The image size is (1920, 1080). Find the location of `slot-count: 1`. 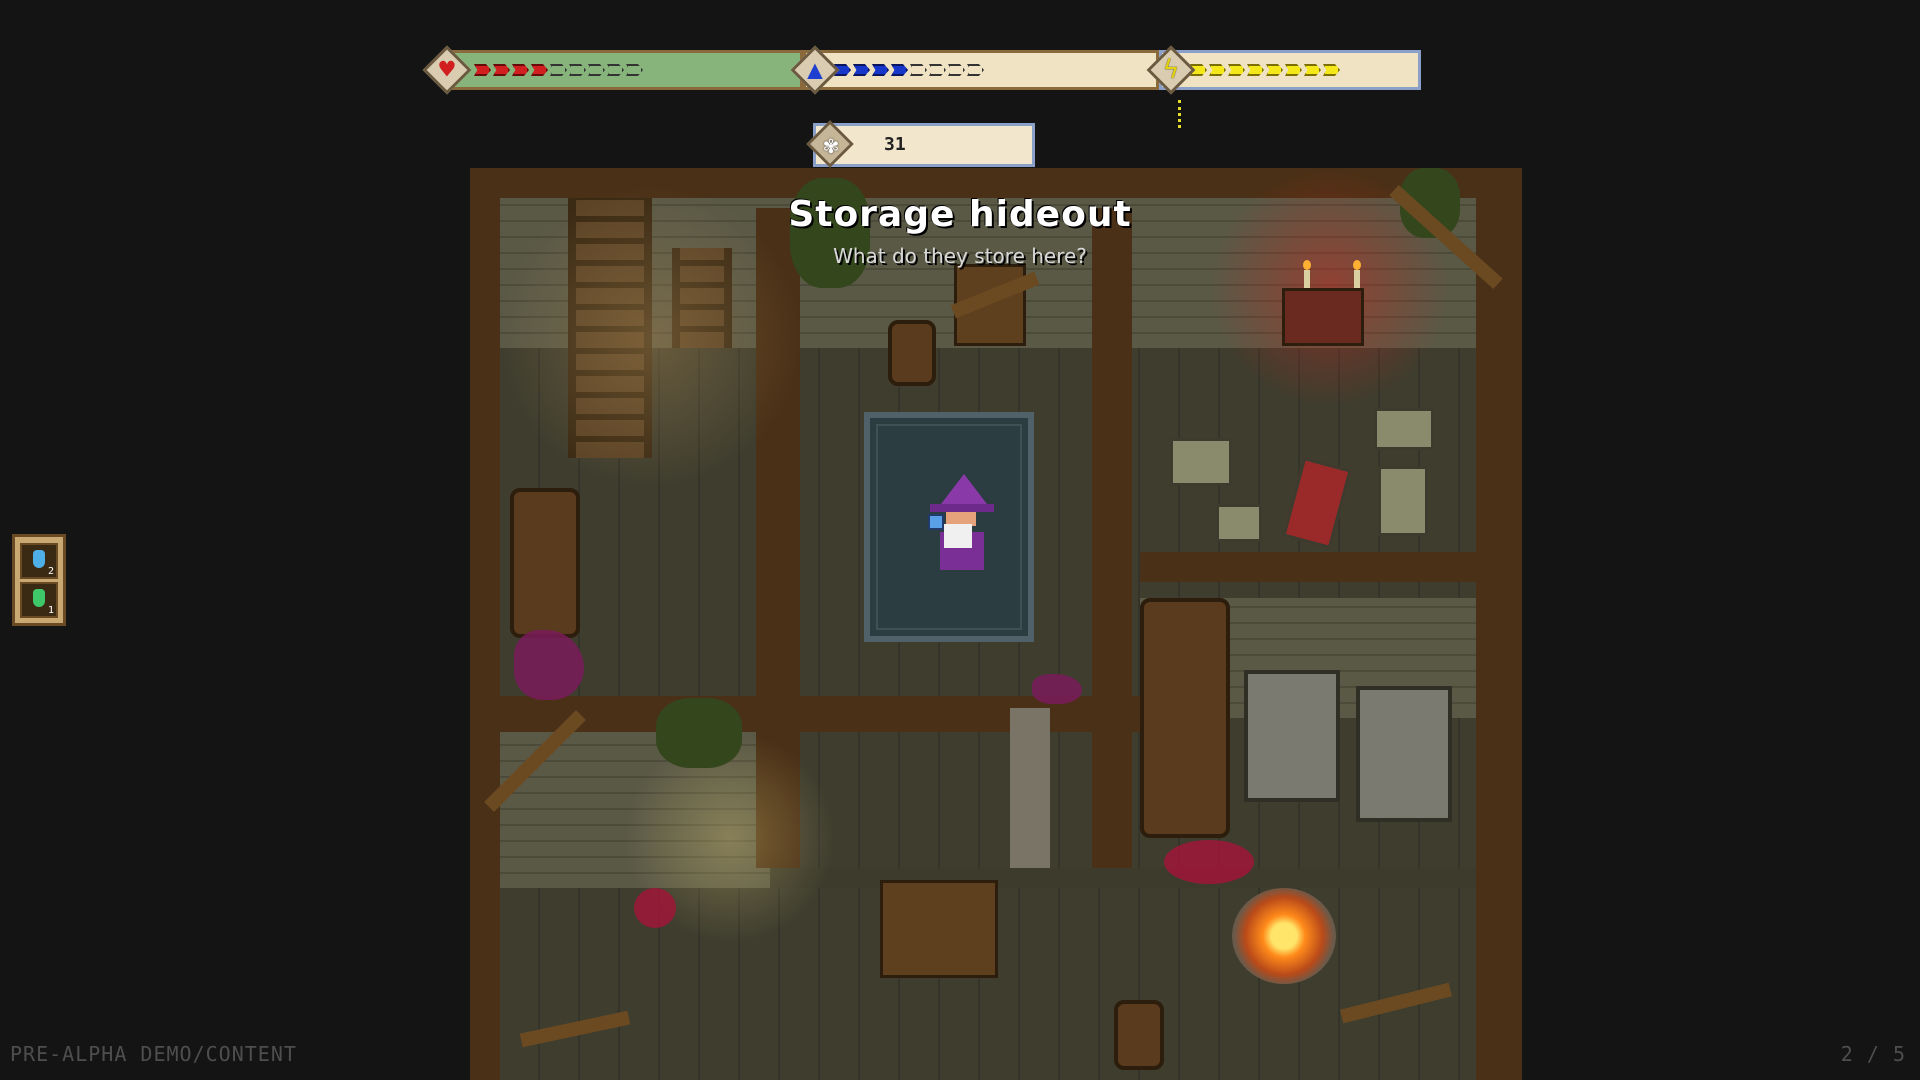

slot-count: 1 is located at coordinates (50, 610).